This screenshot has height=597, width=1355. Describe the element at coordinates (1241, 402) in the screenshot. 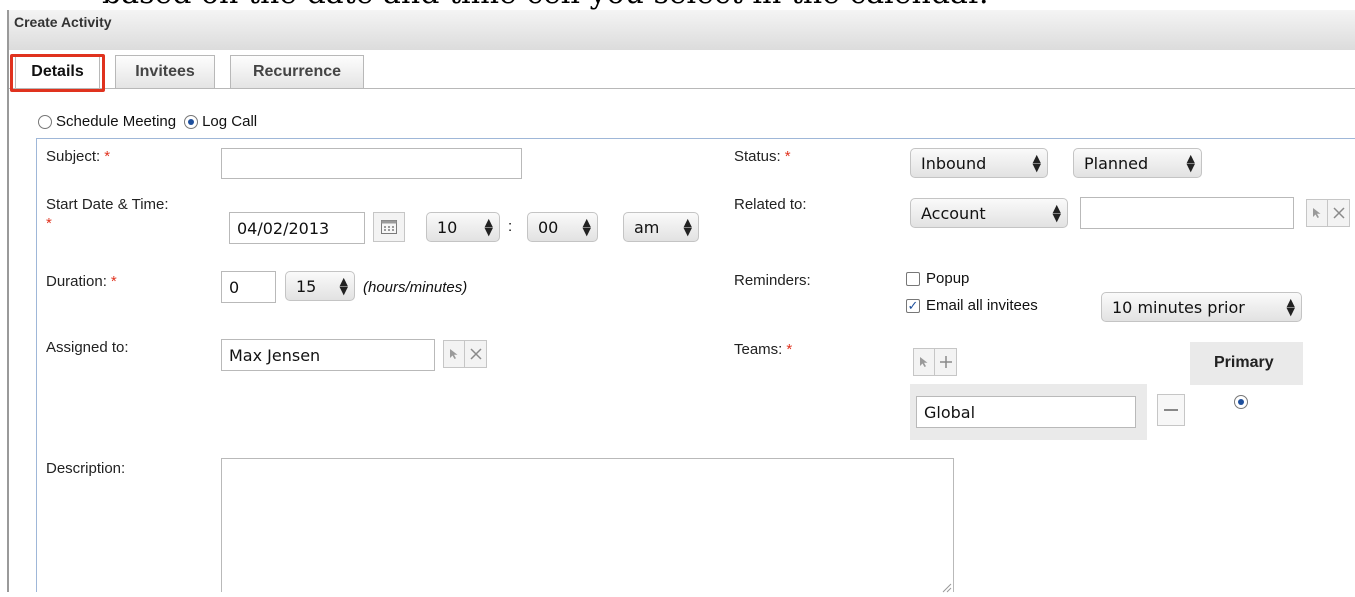

I see `primary-team-radio` at that location.